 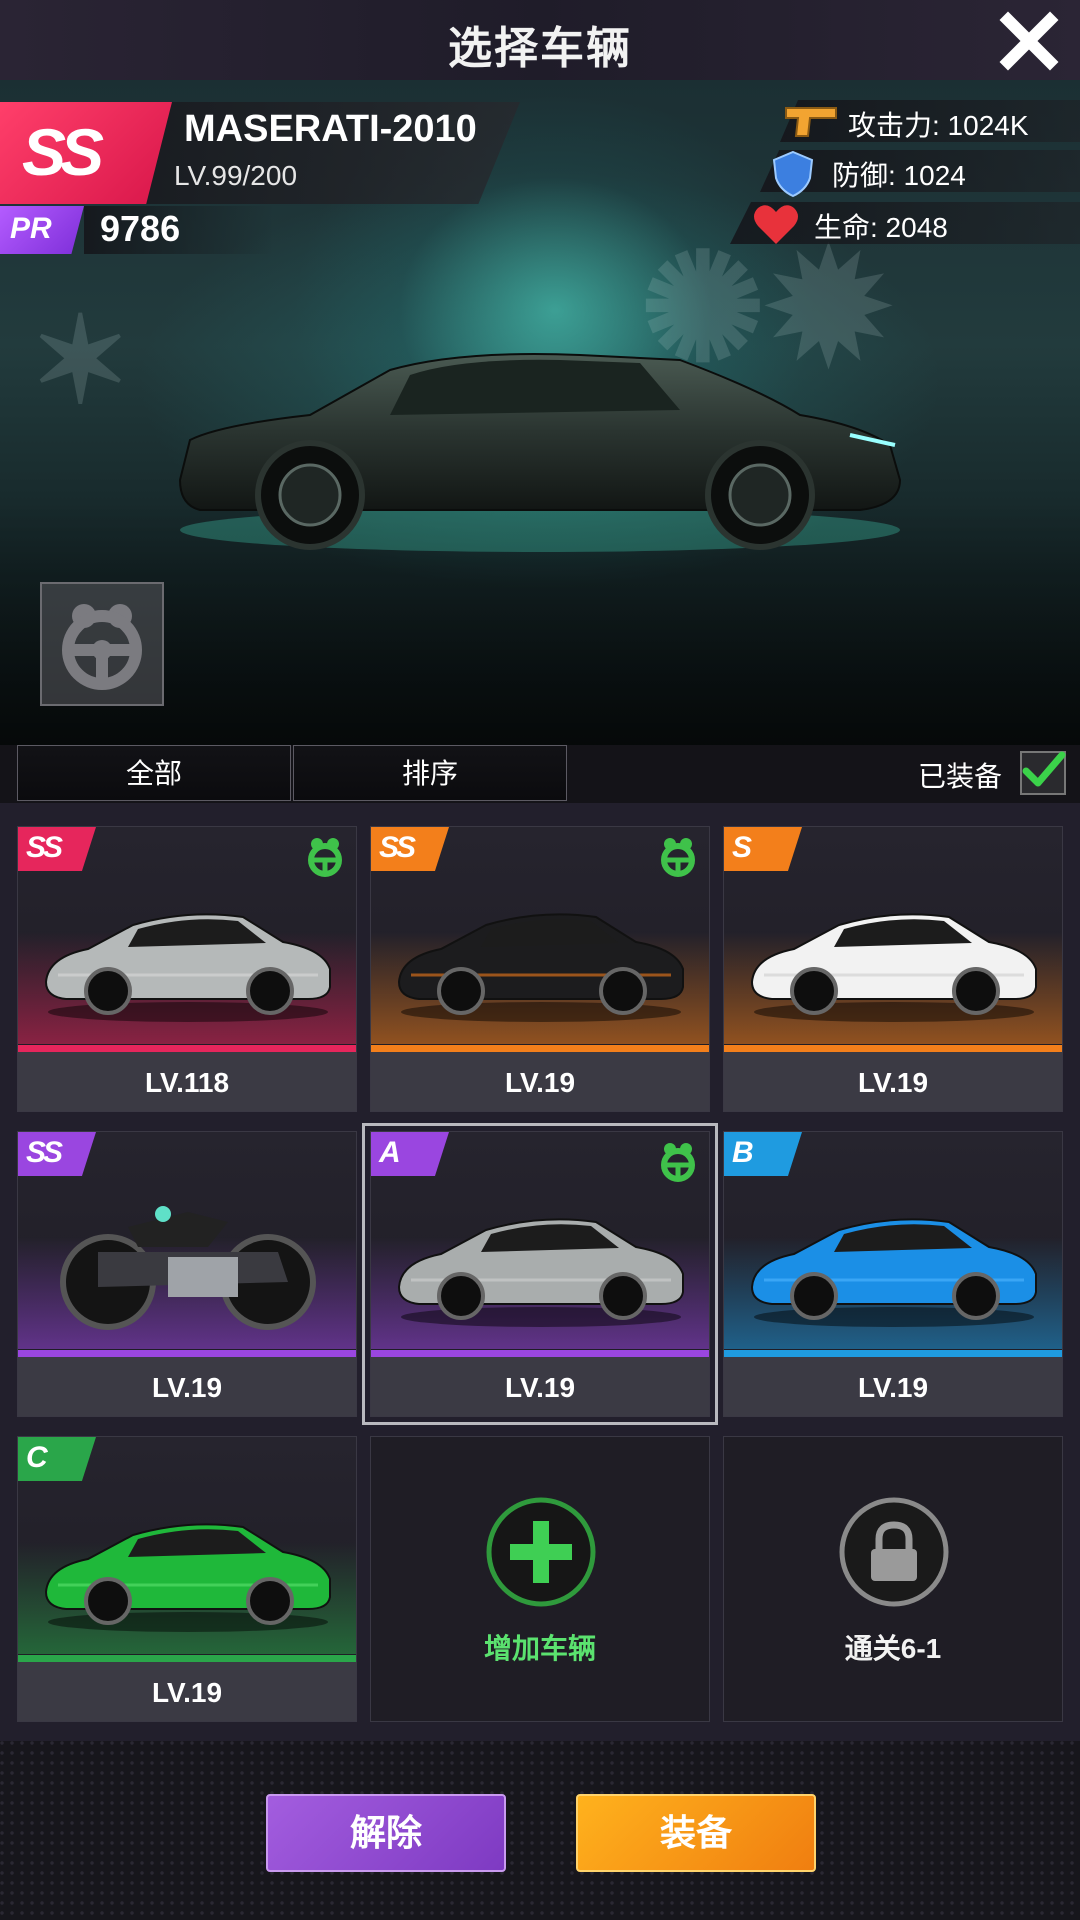 I want to click on driver-slot-button, so click(x=102, y=644).